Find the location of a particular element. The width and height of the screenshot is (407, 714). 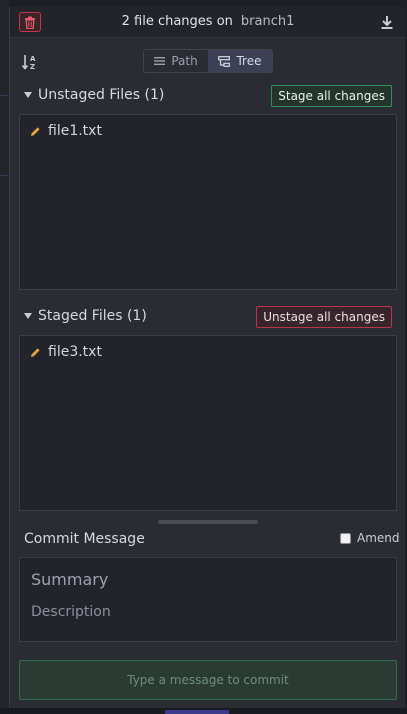

discard-all-button is located at coordinates (30, 22).